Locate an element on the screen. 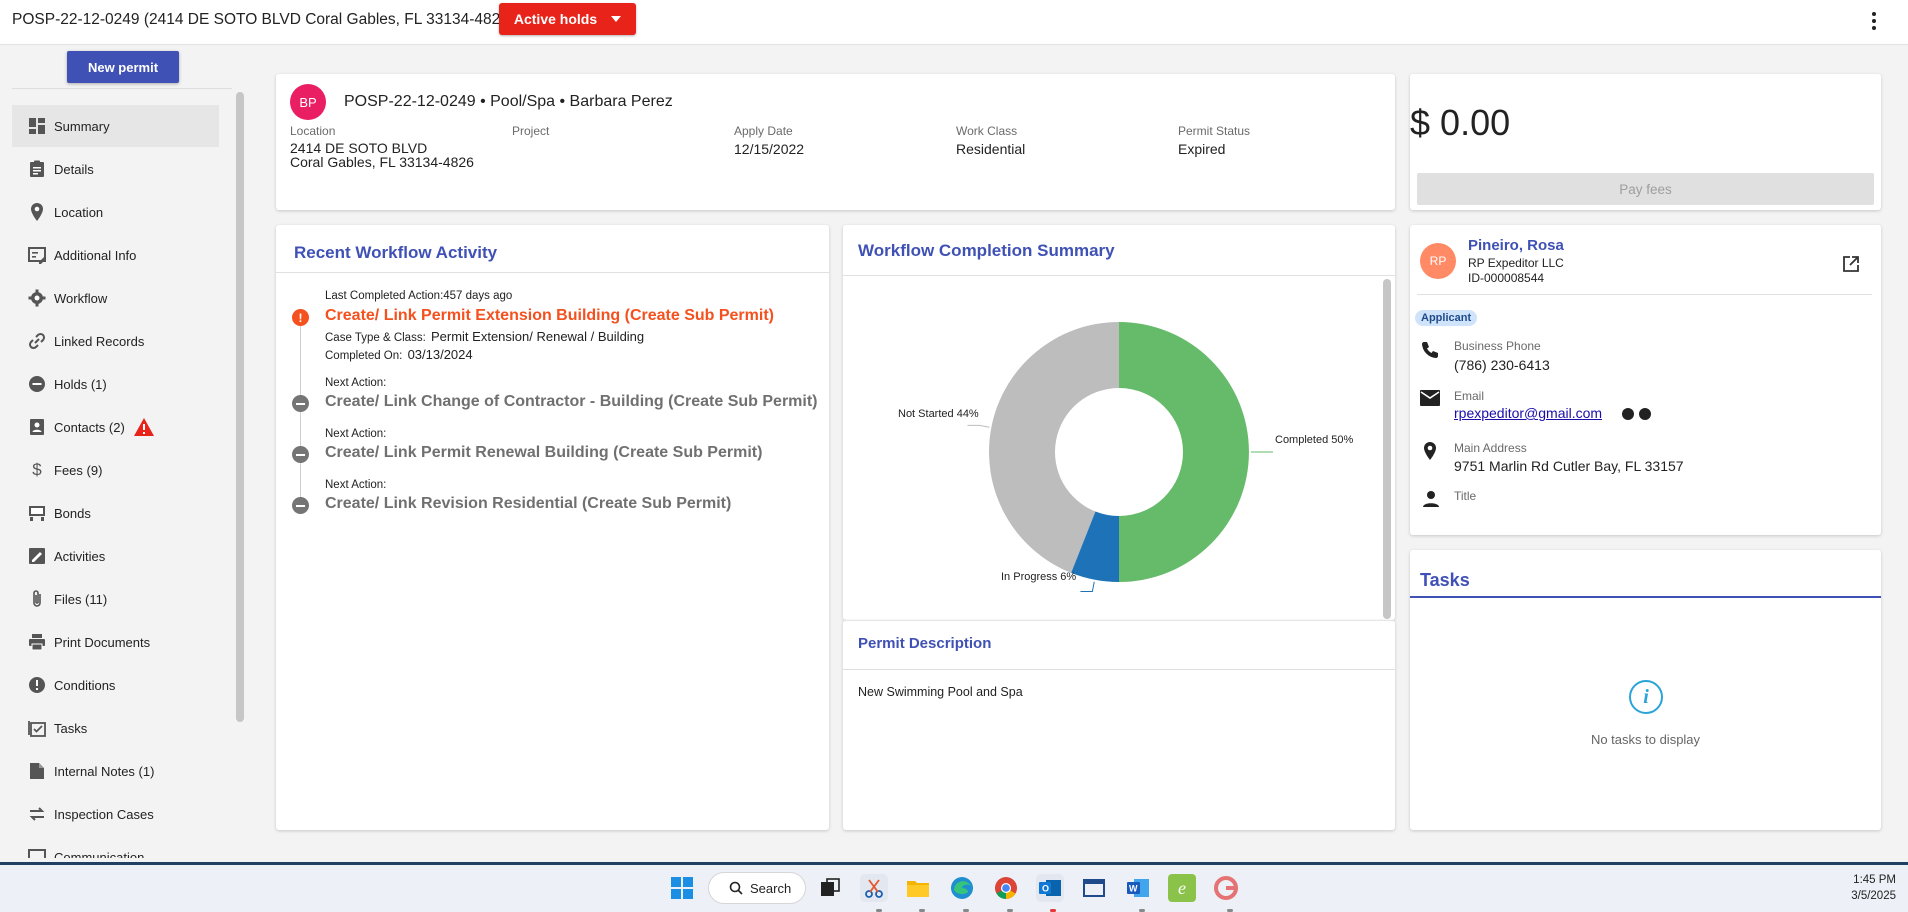  location-line2: Coral Gables, FL 33134-4826 is located at coordinates (382, 162).